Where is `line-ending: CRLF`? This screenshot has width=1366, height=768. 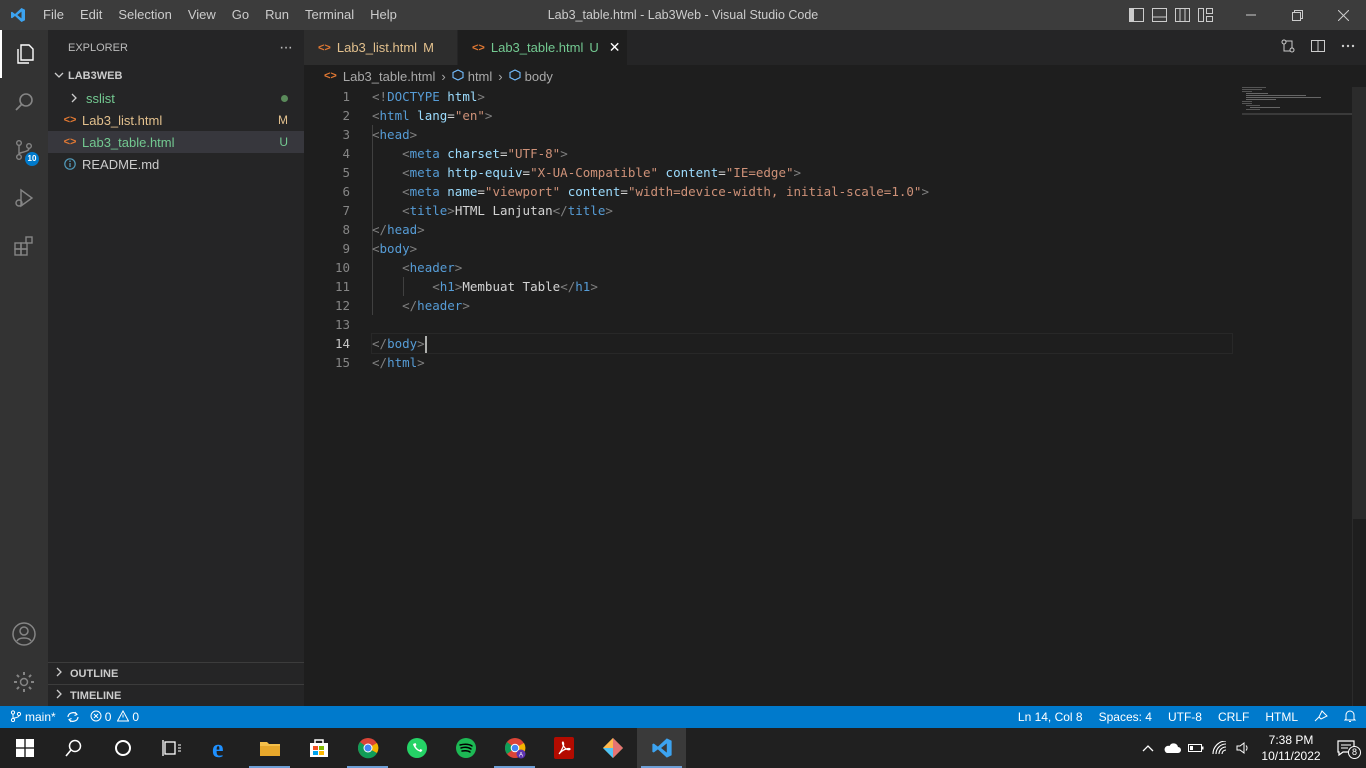 line-ending: CRLF is located at coordinates (1233, 717).